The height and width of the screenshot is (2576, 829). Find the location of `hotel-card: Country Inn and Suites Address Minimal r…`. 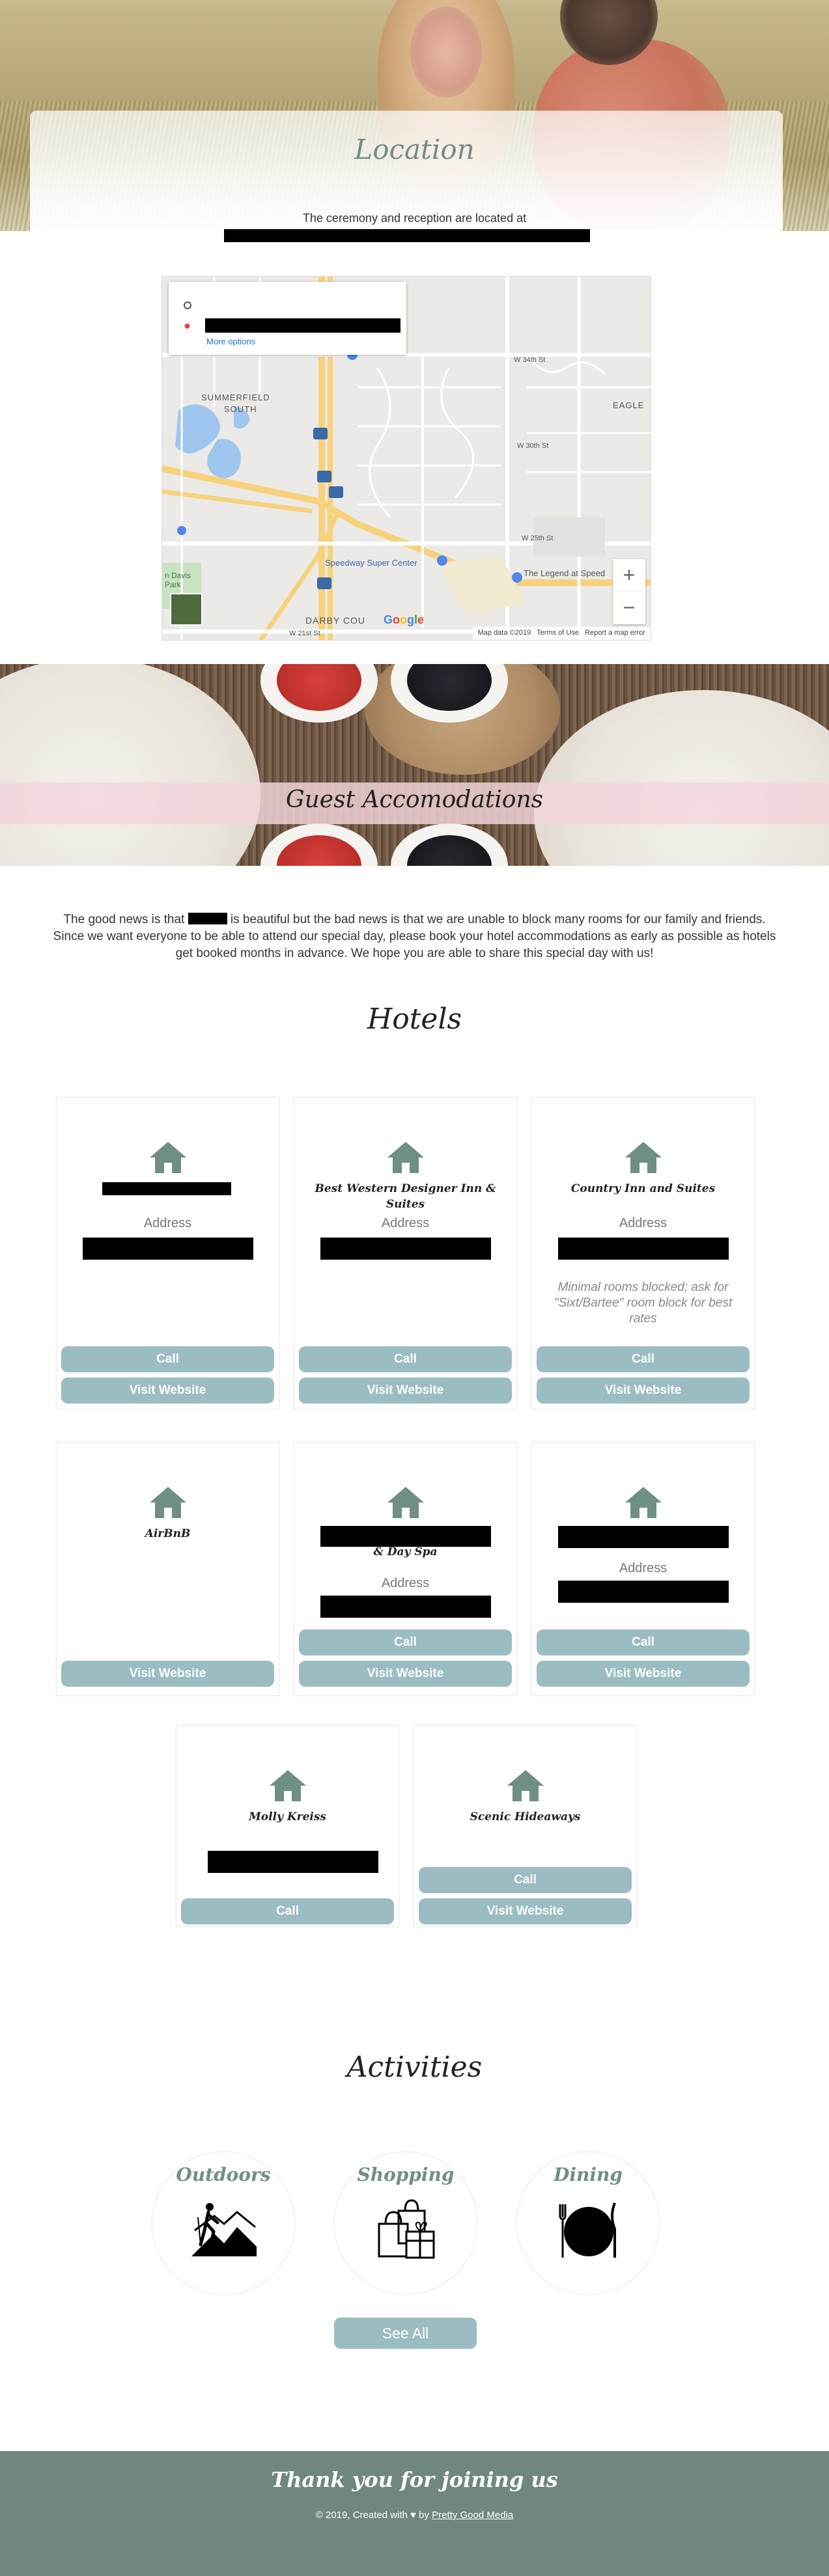

hotel-card: Country Inn and Suites Address Minimal r… is located at coordinates (643, 1253).